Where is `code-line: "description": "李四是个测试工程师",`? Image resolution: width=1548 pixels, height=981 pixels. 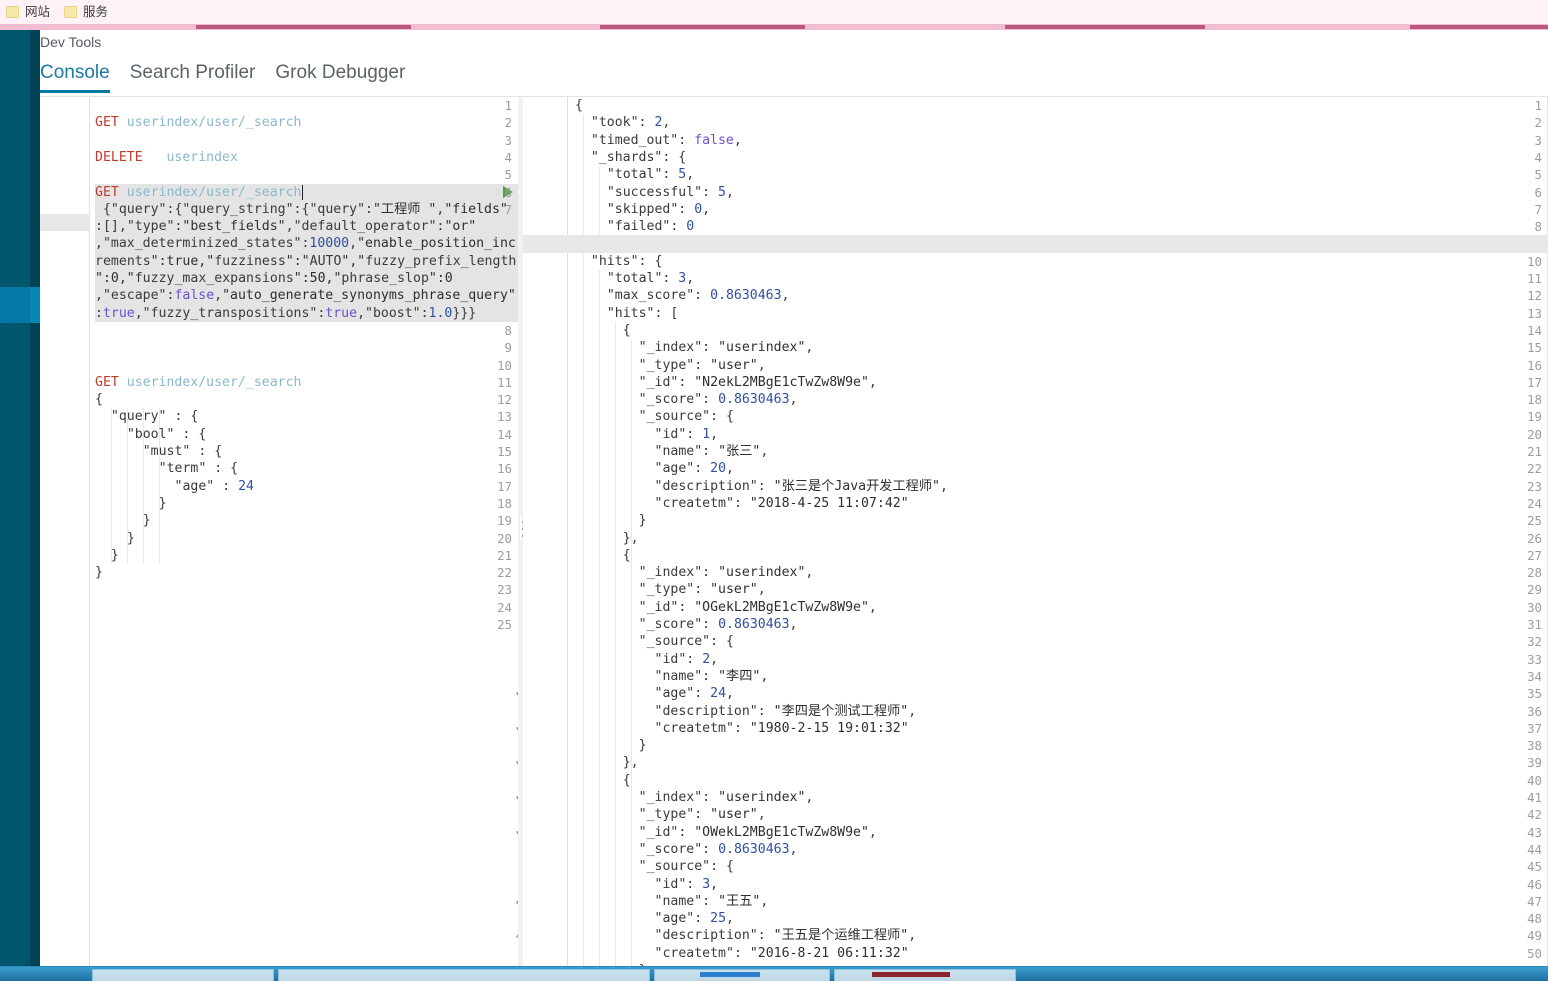 code-line: "description": "李四是个测试工程师", is located at coordinates (746, 711).